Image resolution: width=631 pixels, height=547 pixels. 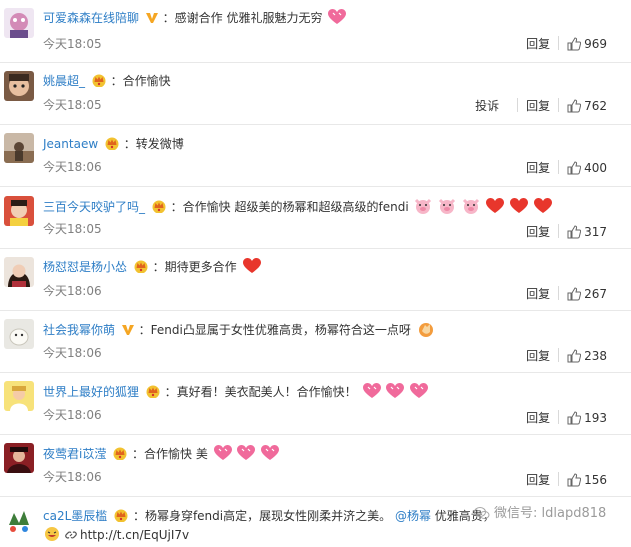 I want to click on like-button: 400, so click(x=587, y=169).